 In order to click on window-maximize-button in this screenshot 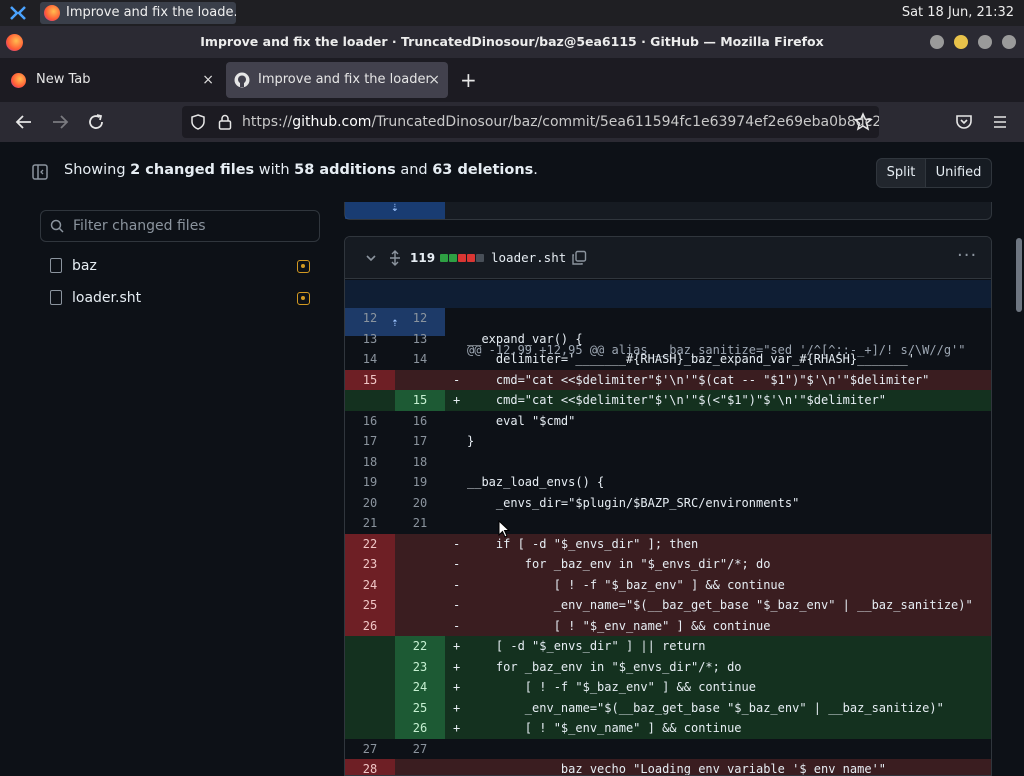, I will do `click(985, 42)`.